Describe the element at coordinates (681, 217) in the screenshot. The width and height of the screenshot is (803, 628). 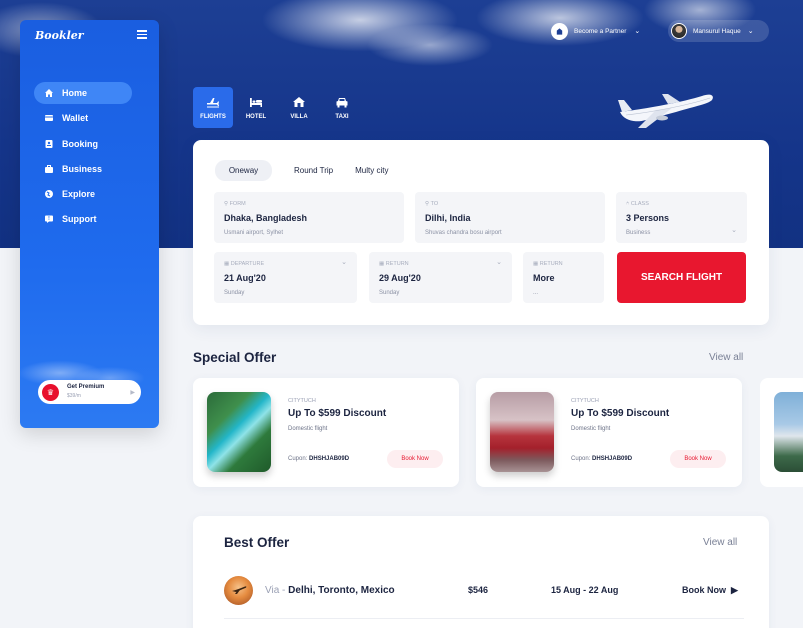
I see `class-field: ⑃ CLASS 3 Persons Business ⌄` at that location.